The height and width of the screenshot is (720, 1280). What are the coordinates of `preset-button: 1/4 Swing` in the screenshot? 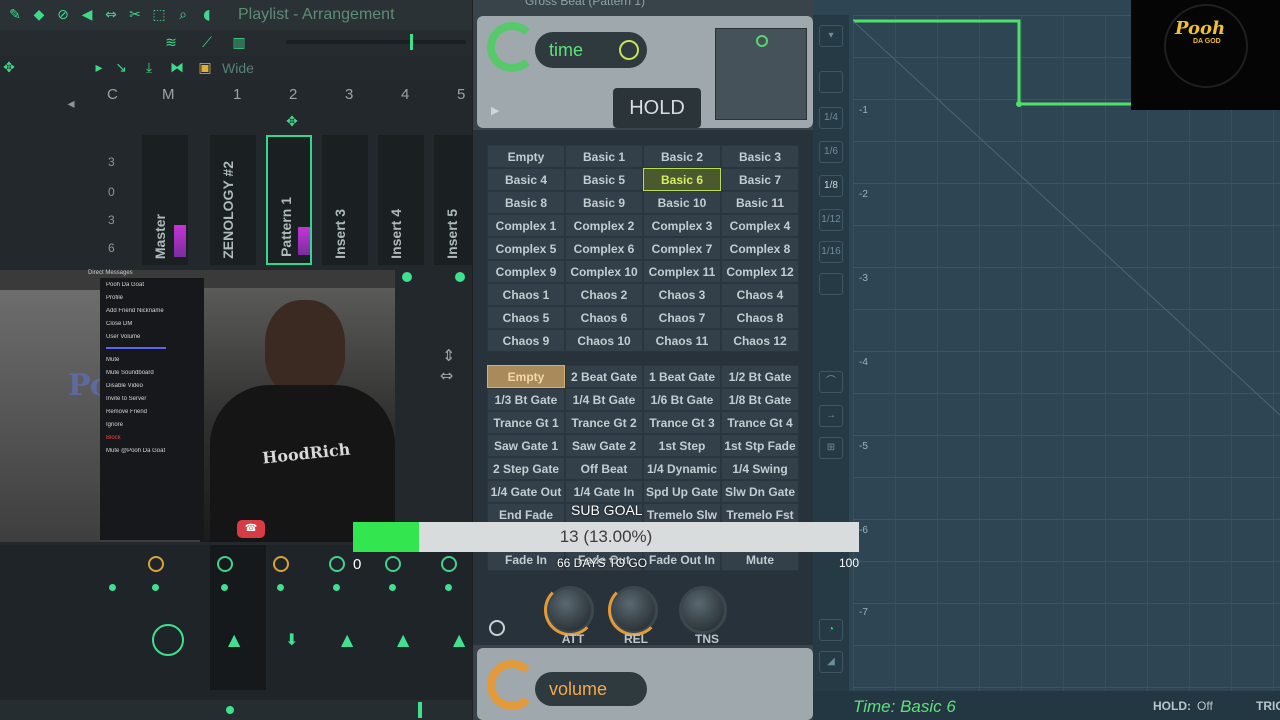 It's located at (760, 468).